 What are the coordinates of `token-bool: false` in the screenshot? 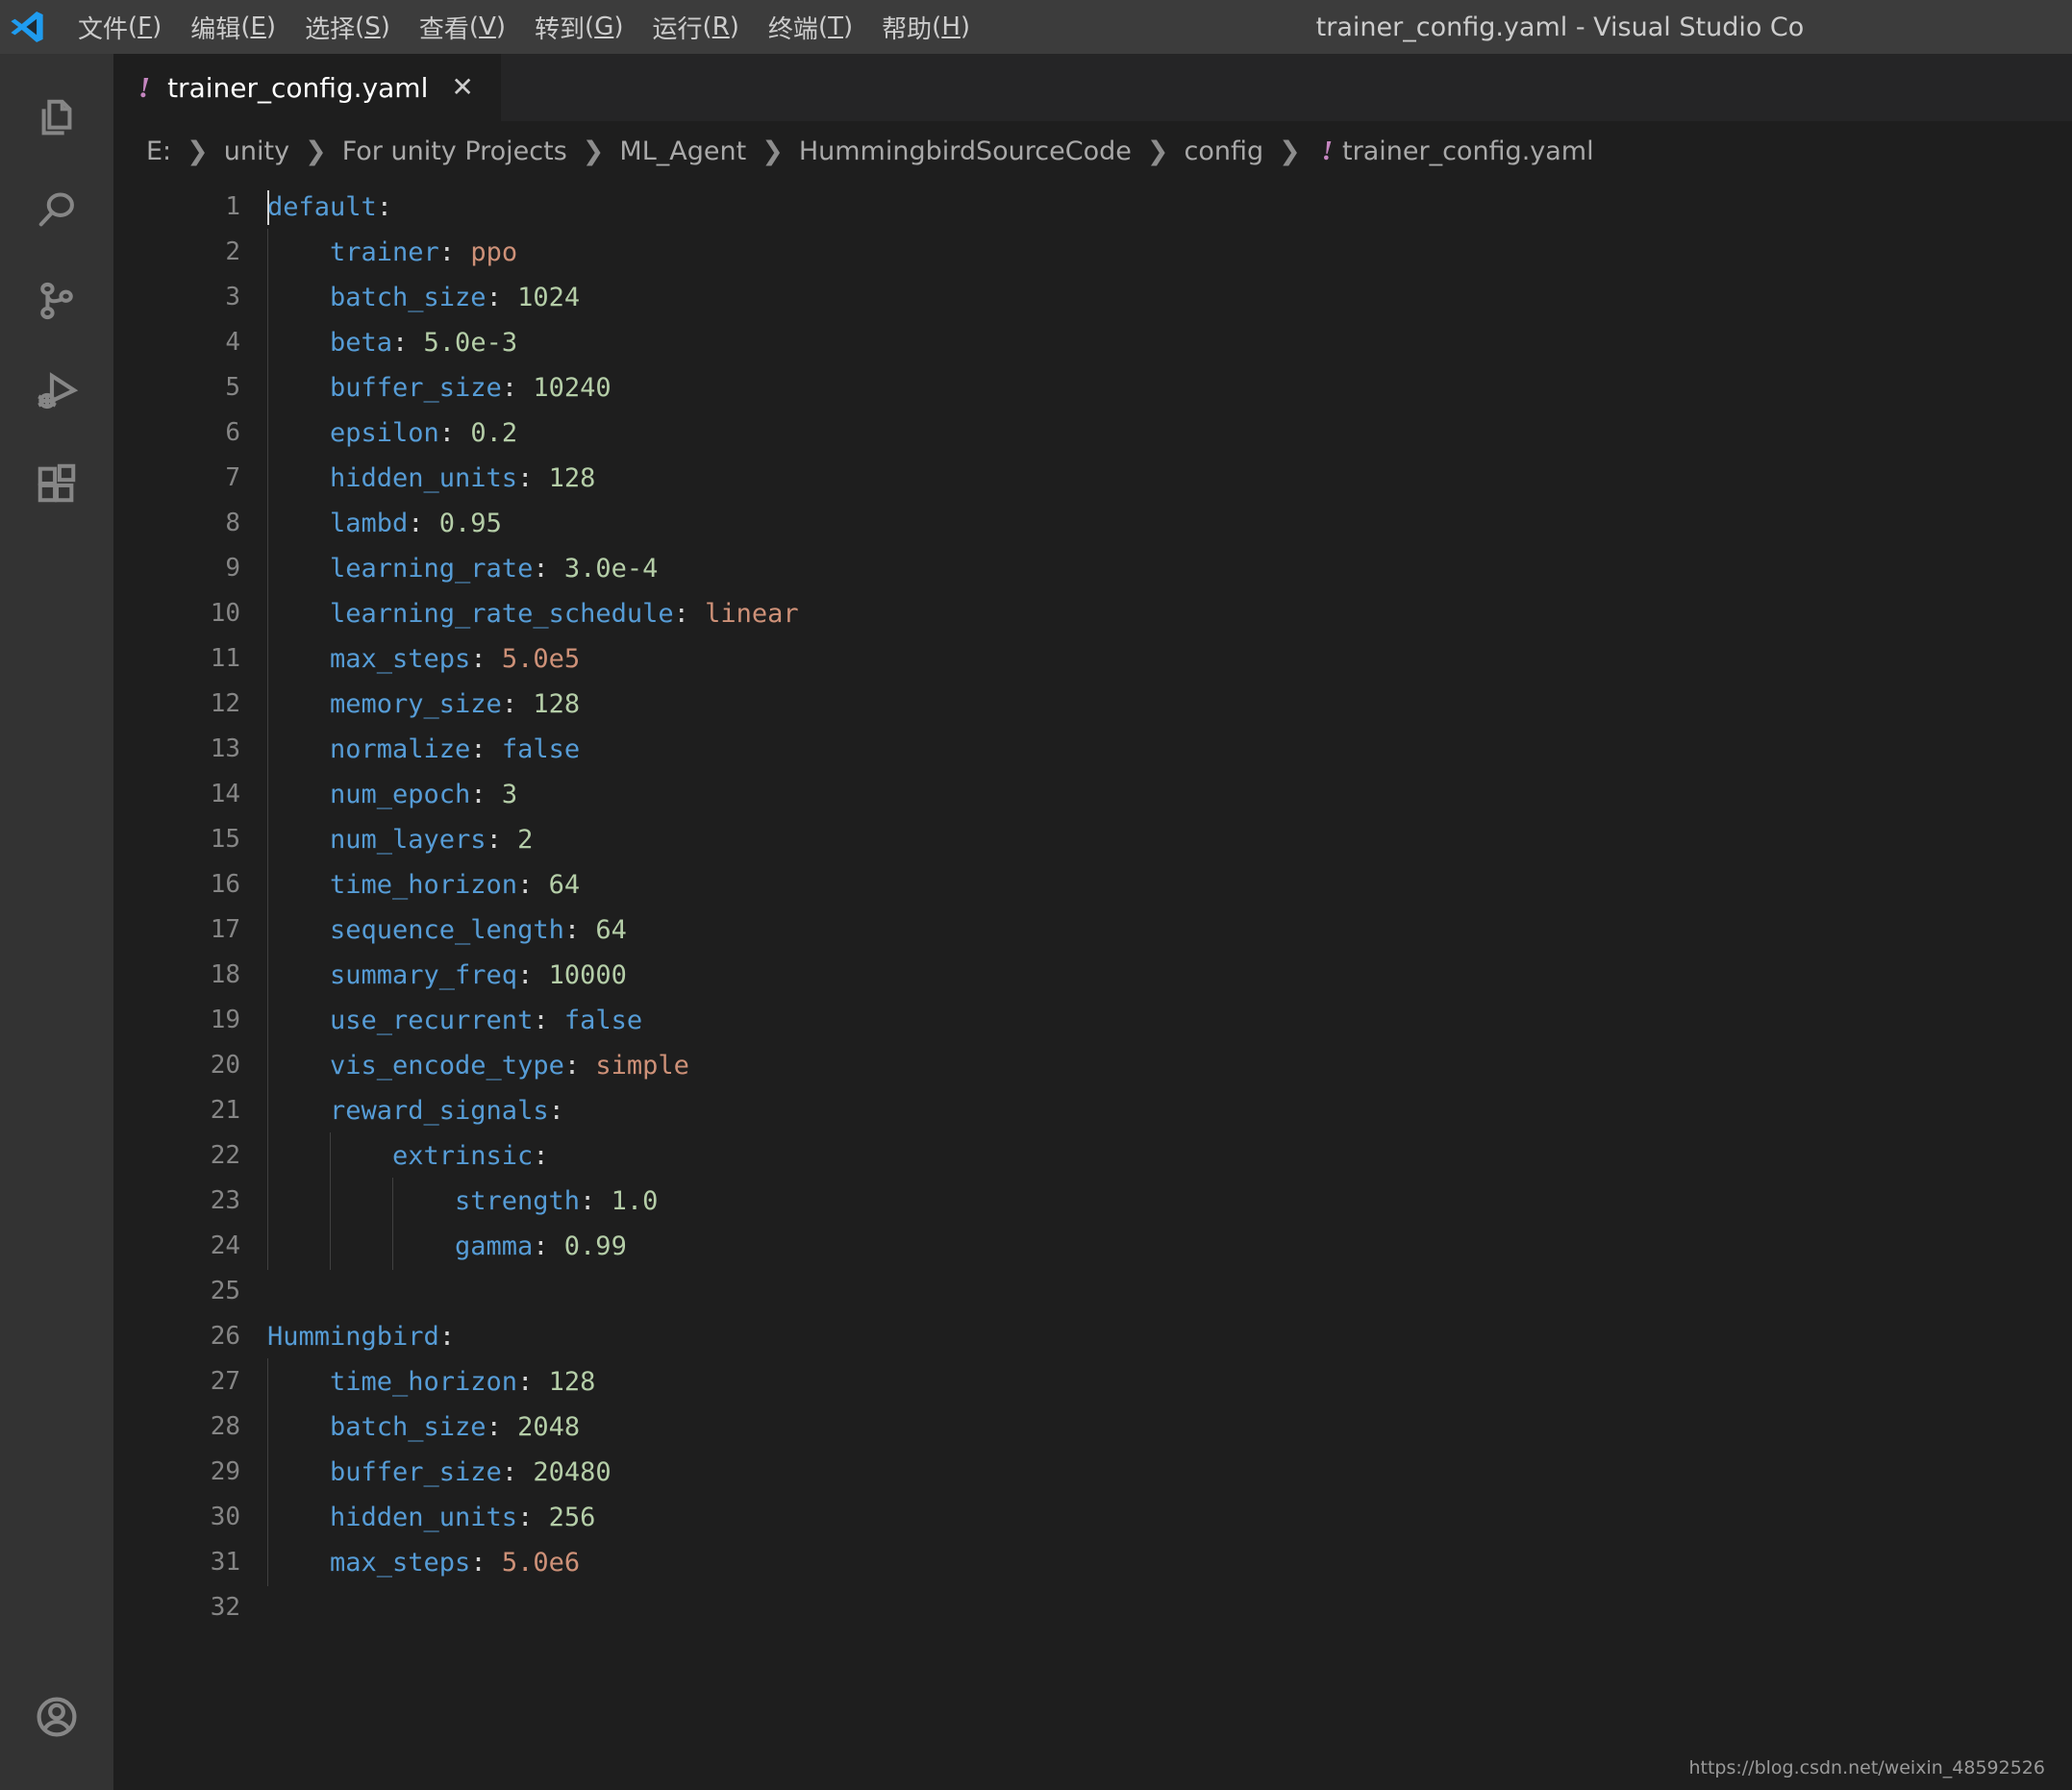 It's located at (603, 1020).